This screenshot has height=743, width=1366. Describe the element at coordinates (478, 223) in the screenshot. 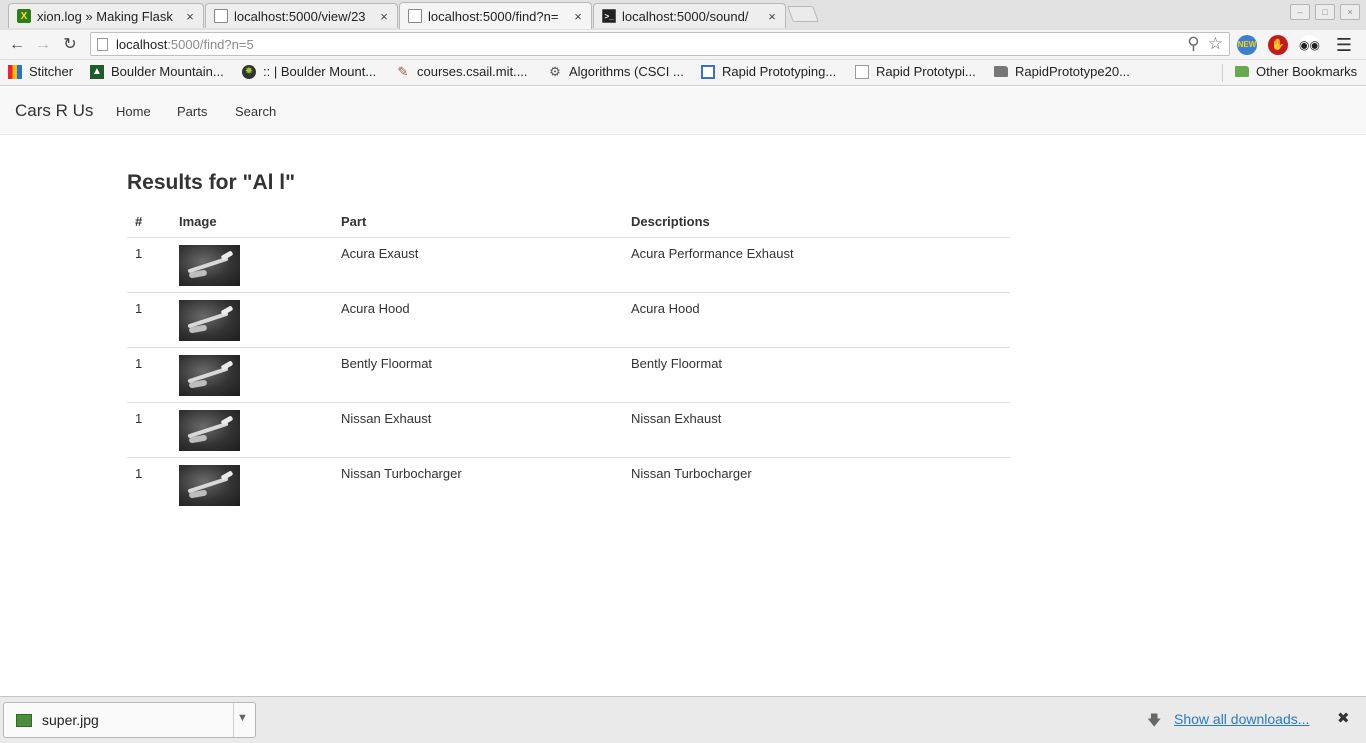

I see `column-header-part: Part` at that location.